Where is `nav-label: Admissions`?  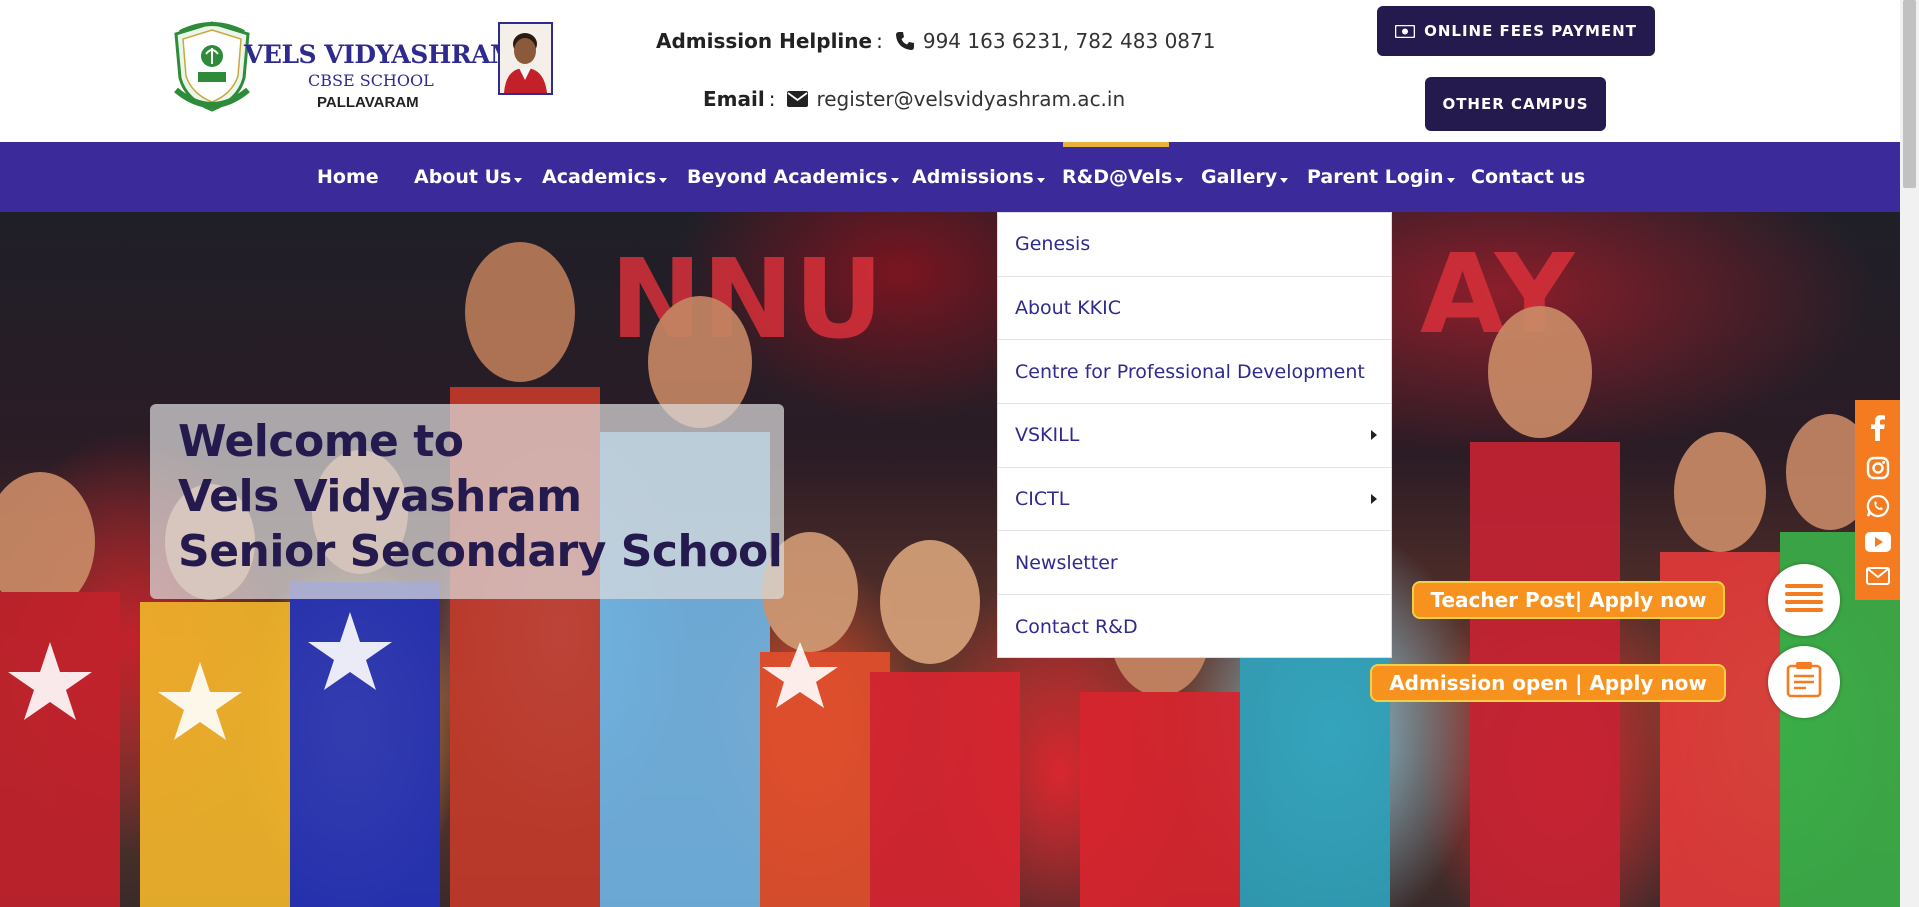 nav-label: Admissions is located at coordinates (973, 177).